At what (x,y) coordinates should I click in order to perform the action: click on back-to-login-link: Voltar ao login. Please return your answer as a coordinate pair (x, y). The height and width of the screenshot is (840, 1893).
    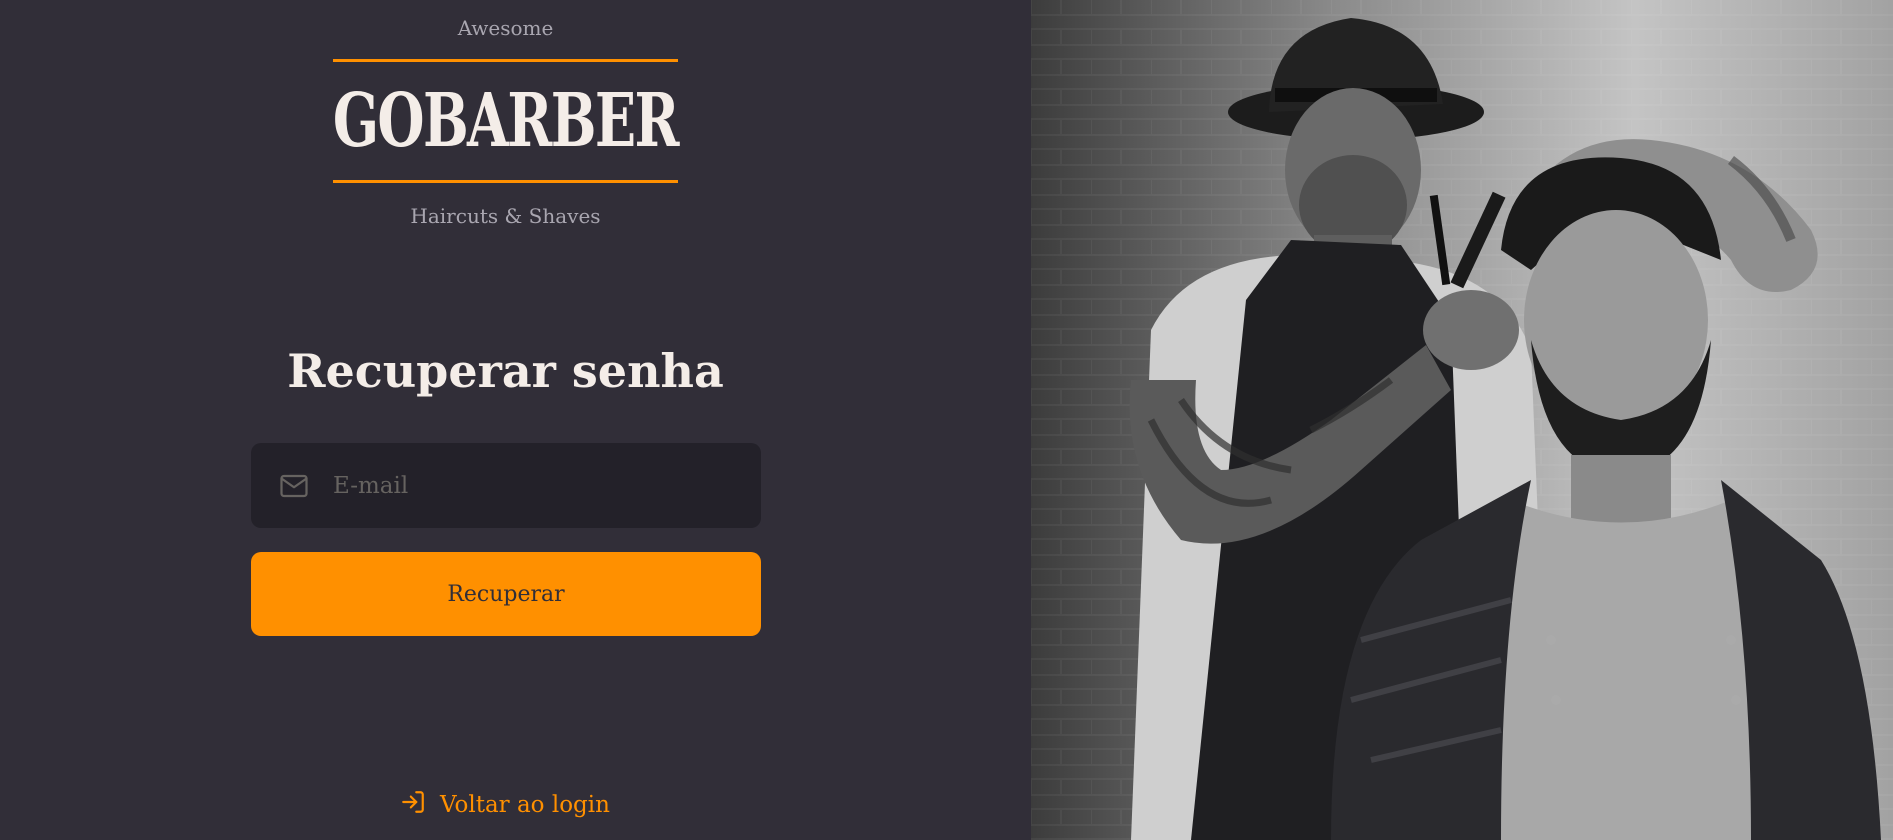
    Looking at the image, I should click on (505, 805).